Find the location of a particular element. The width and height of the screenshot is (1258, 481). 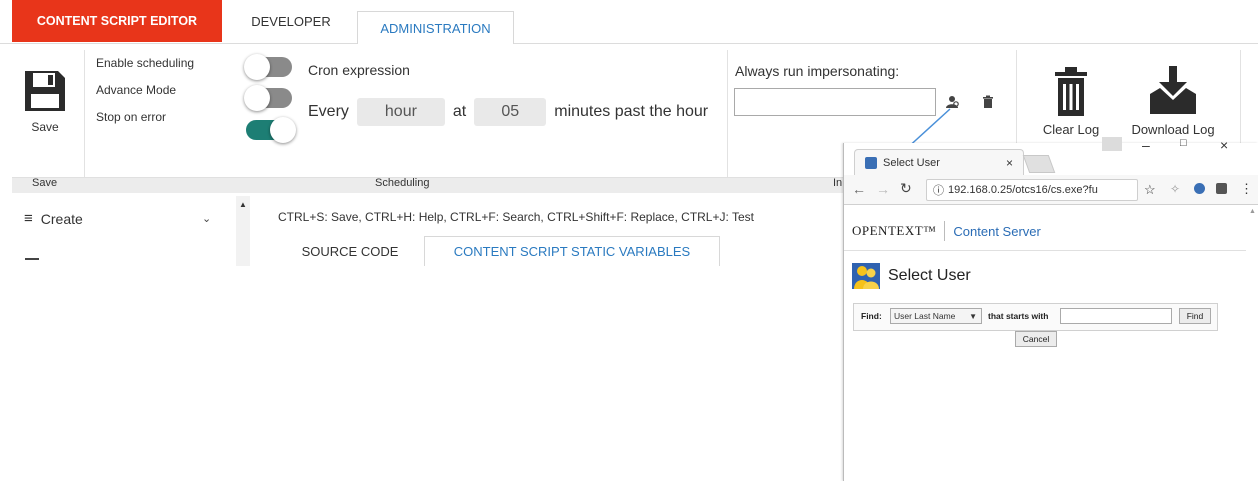

chevron-down-icon: ⌄ is located at coordinates (206, 218).